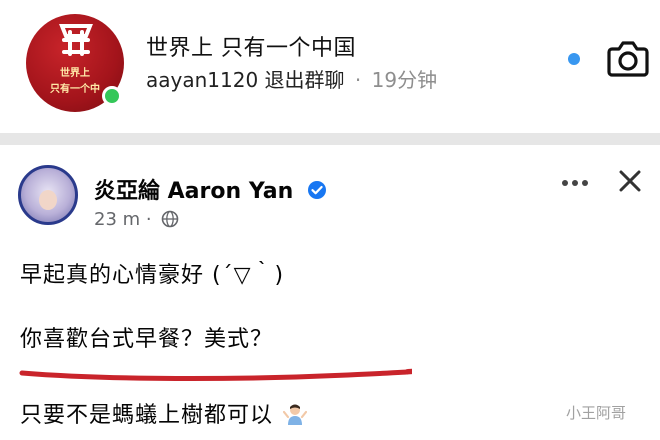  I want to click on activity-time: 19分钟, so click(404, 80).